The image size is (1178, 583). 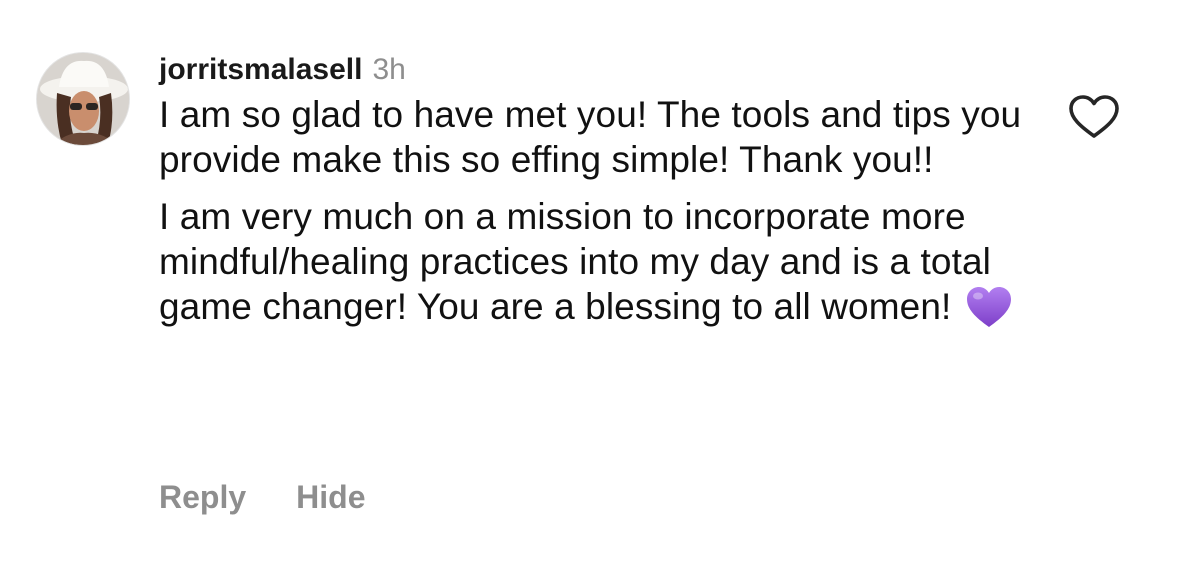 I want to click on avatar-image, so click(x=83, y=99).